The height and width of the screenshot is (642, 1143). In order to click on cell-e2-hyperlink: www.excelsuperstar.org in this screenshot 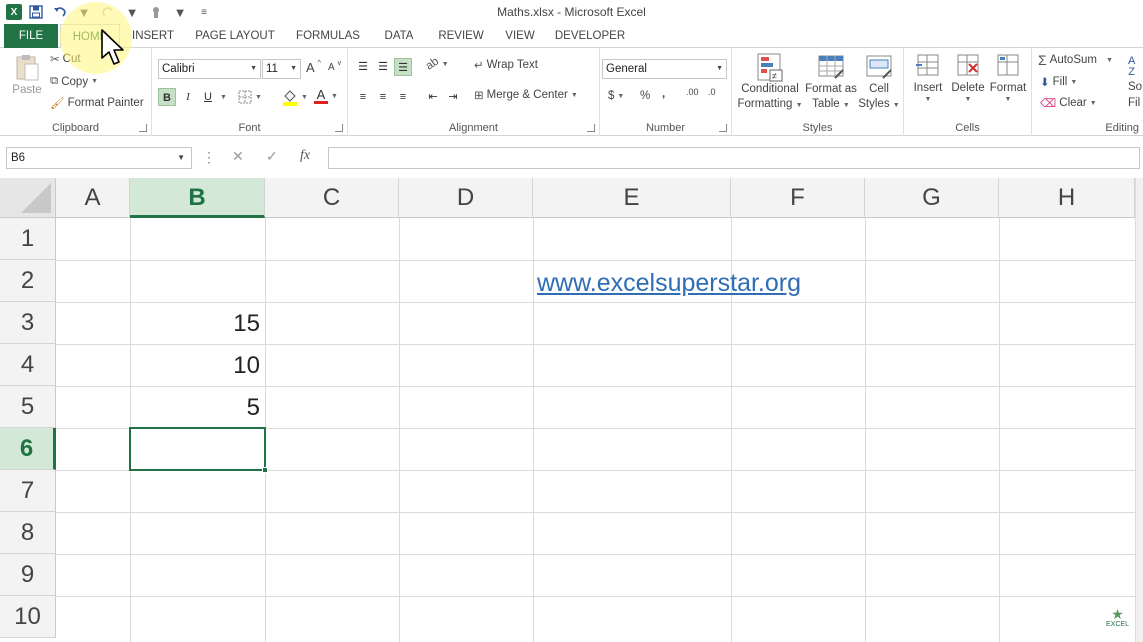, I will do `click(669, 283)`.